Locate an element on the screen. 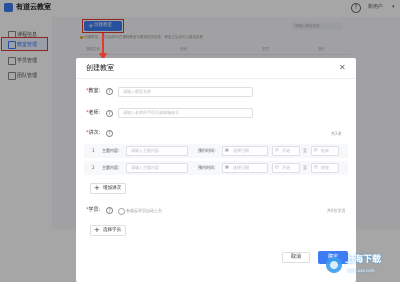  lesson-index: 1 is located at coordinates (93, 150).